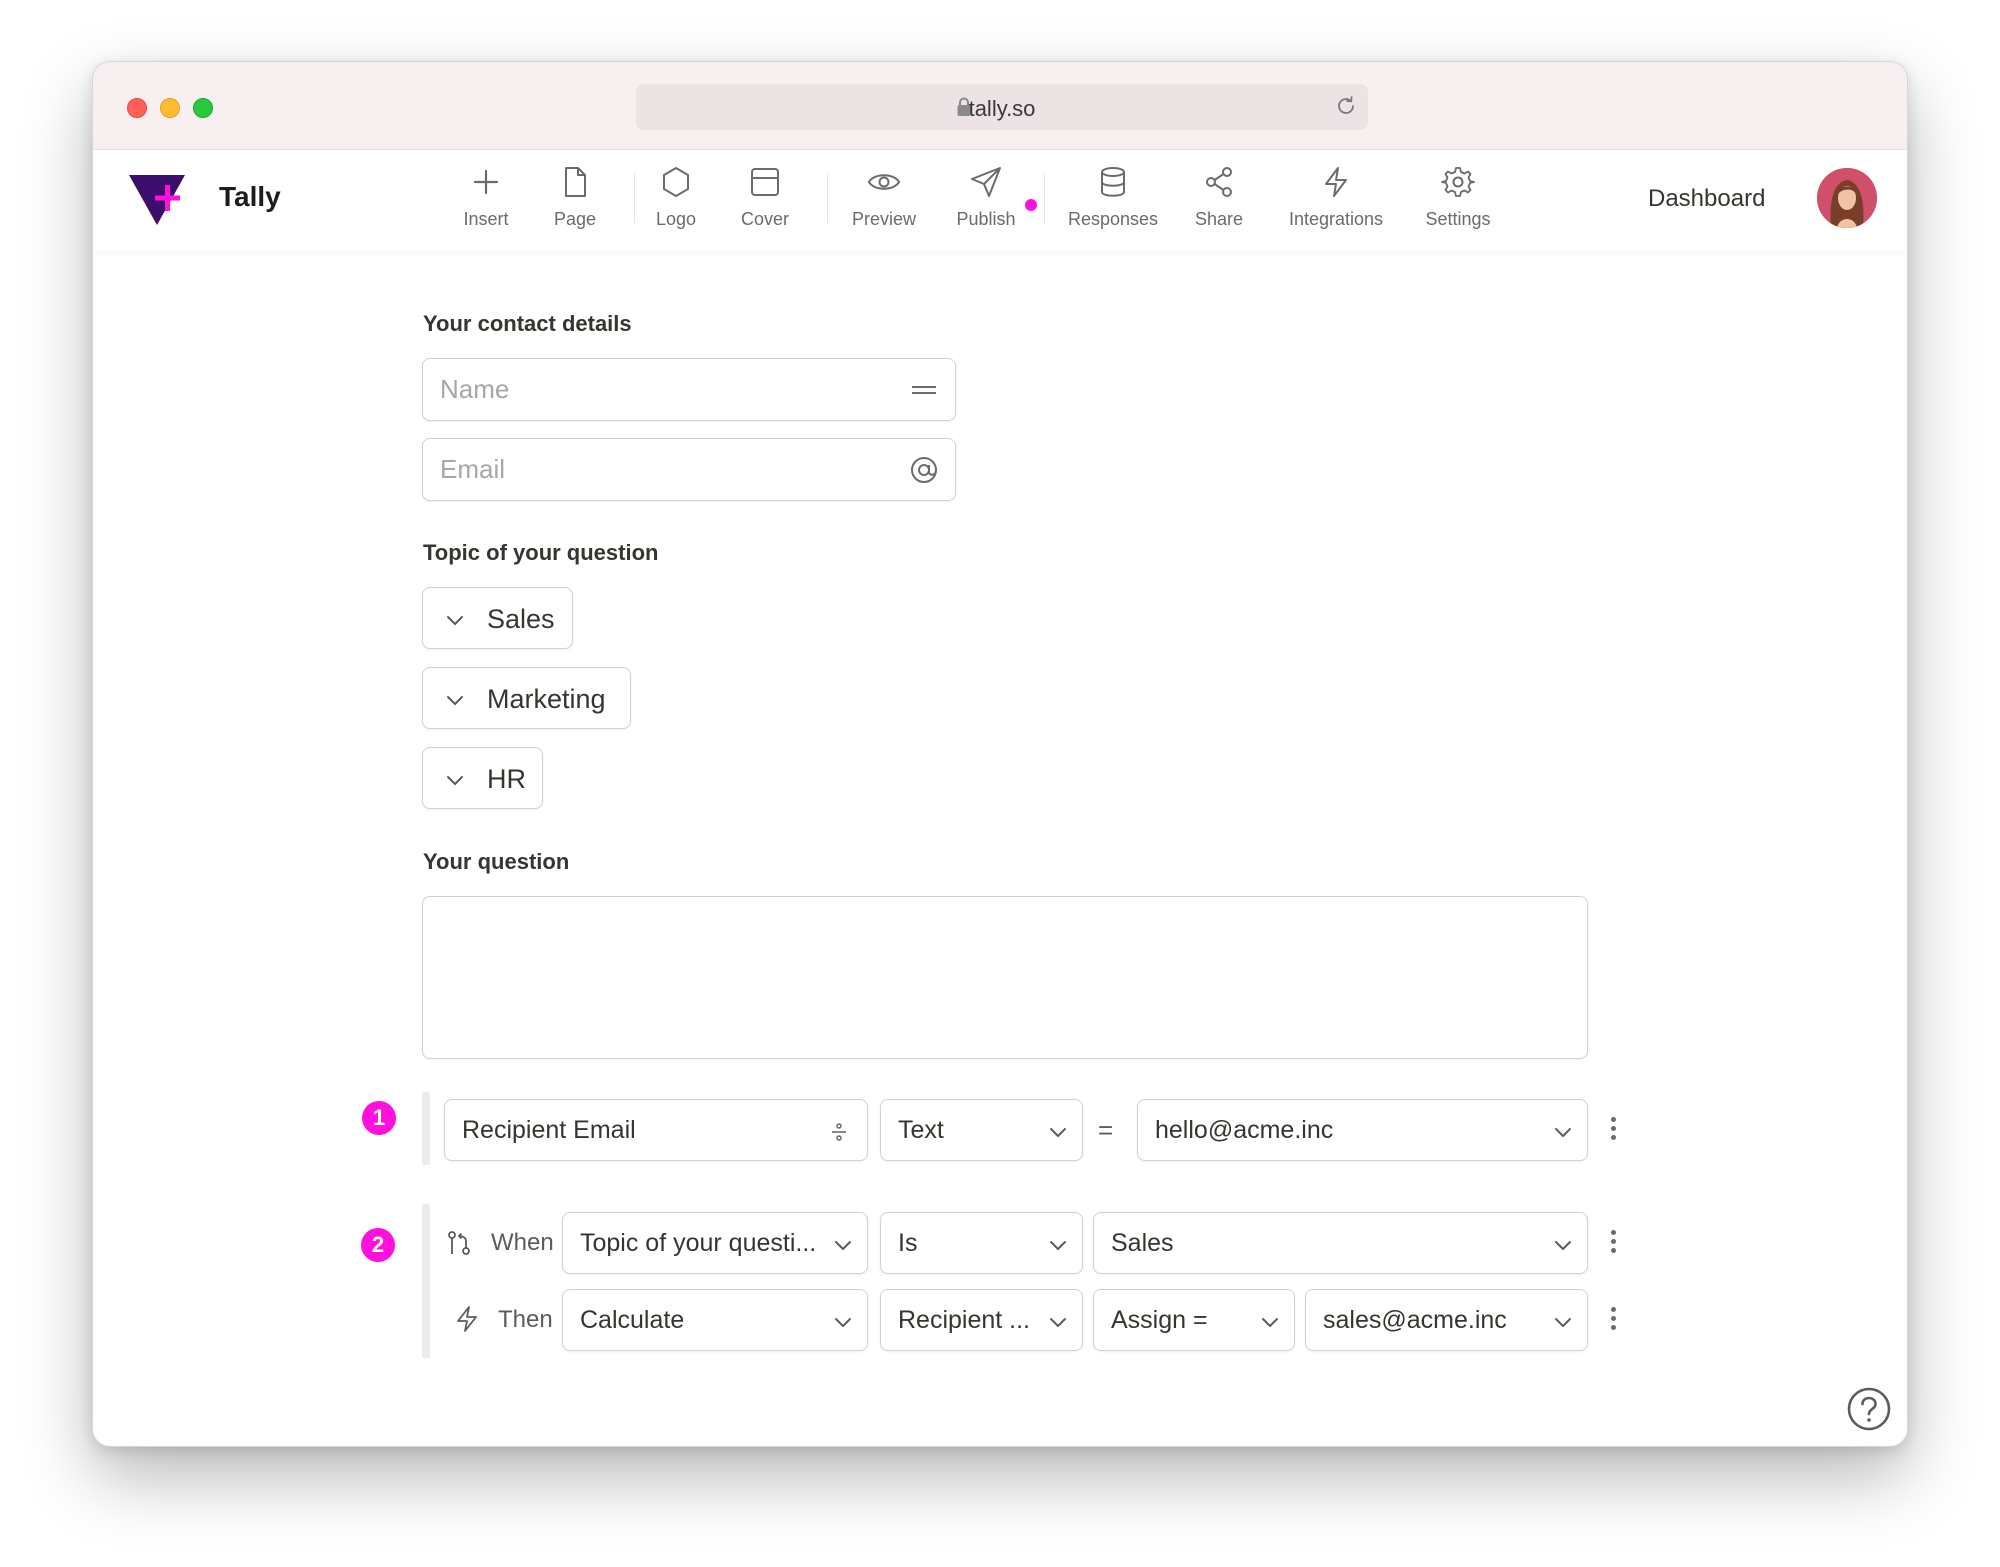  What do you see at coordinates (158, 199) in the screenshot?
I see `tally-logo` at bounding box center [158, 199].